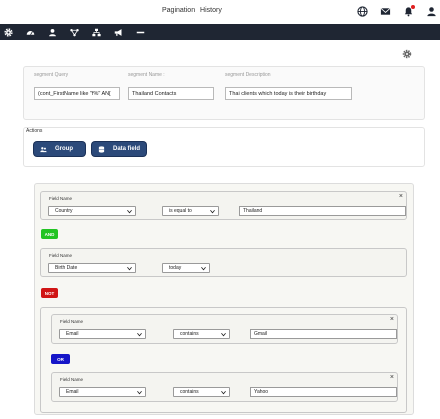 The width and height of the screenshot is (440, 419). What do you see at coordinates (171, 86) in the screenshot?
I see `segment-name-group: segment Name :` at bounding box center [171, 86].